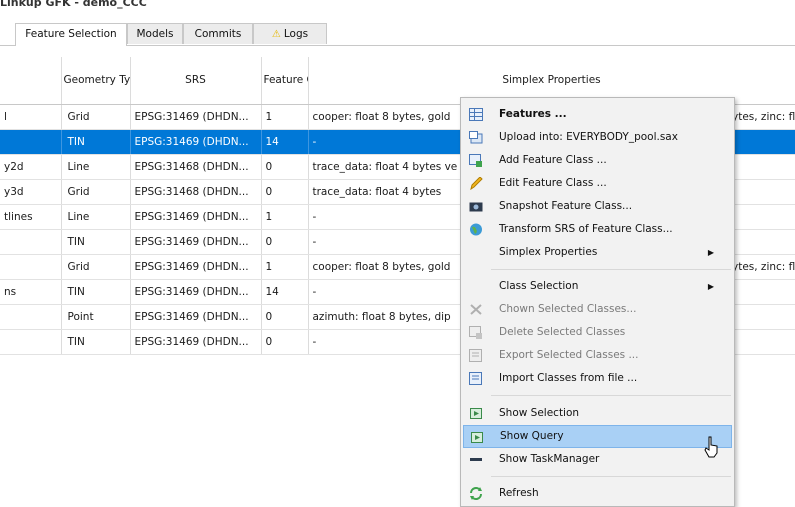 The height and width of the screenshot is (507, 795). Describe the element at coordinates (711, 447) in the screenshot. I see `mouse-cursor-icon` at that location.